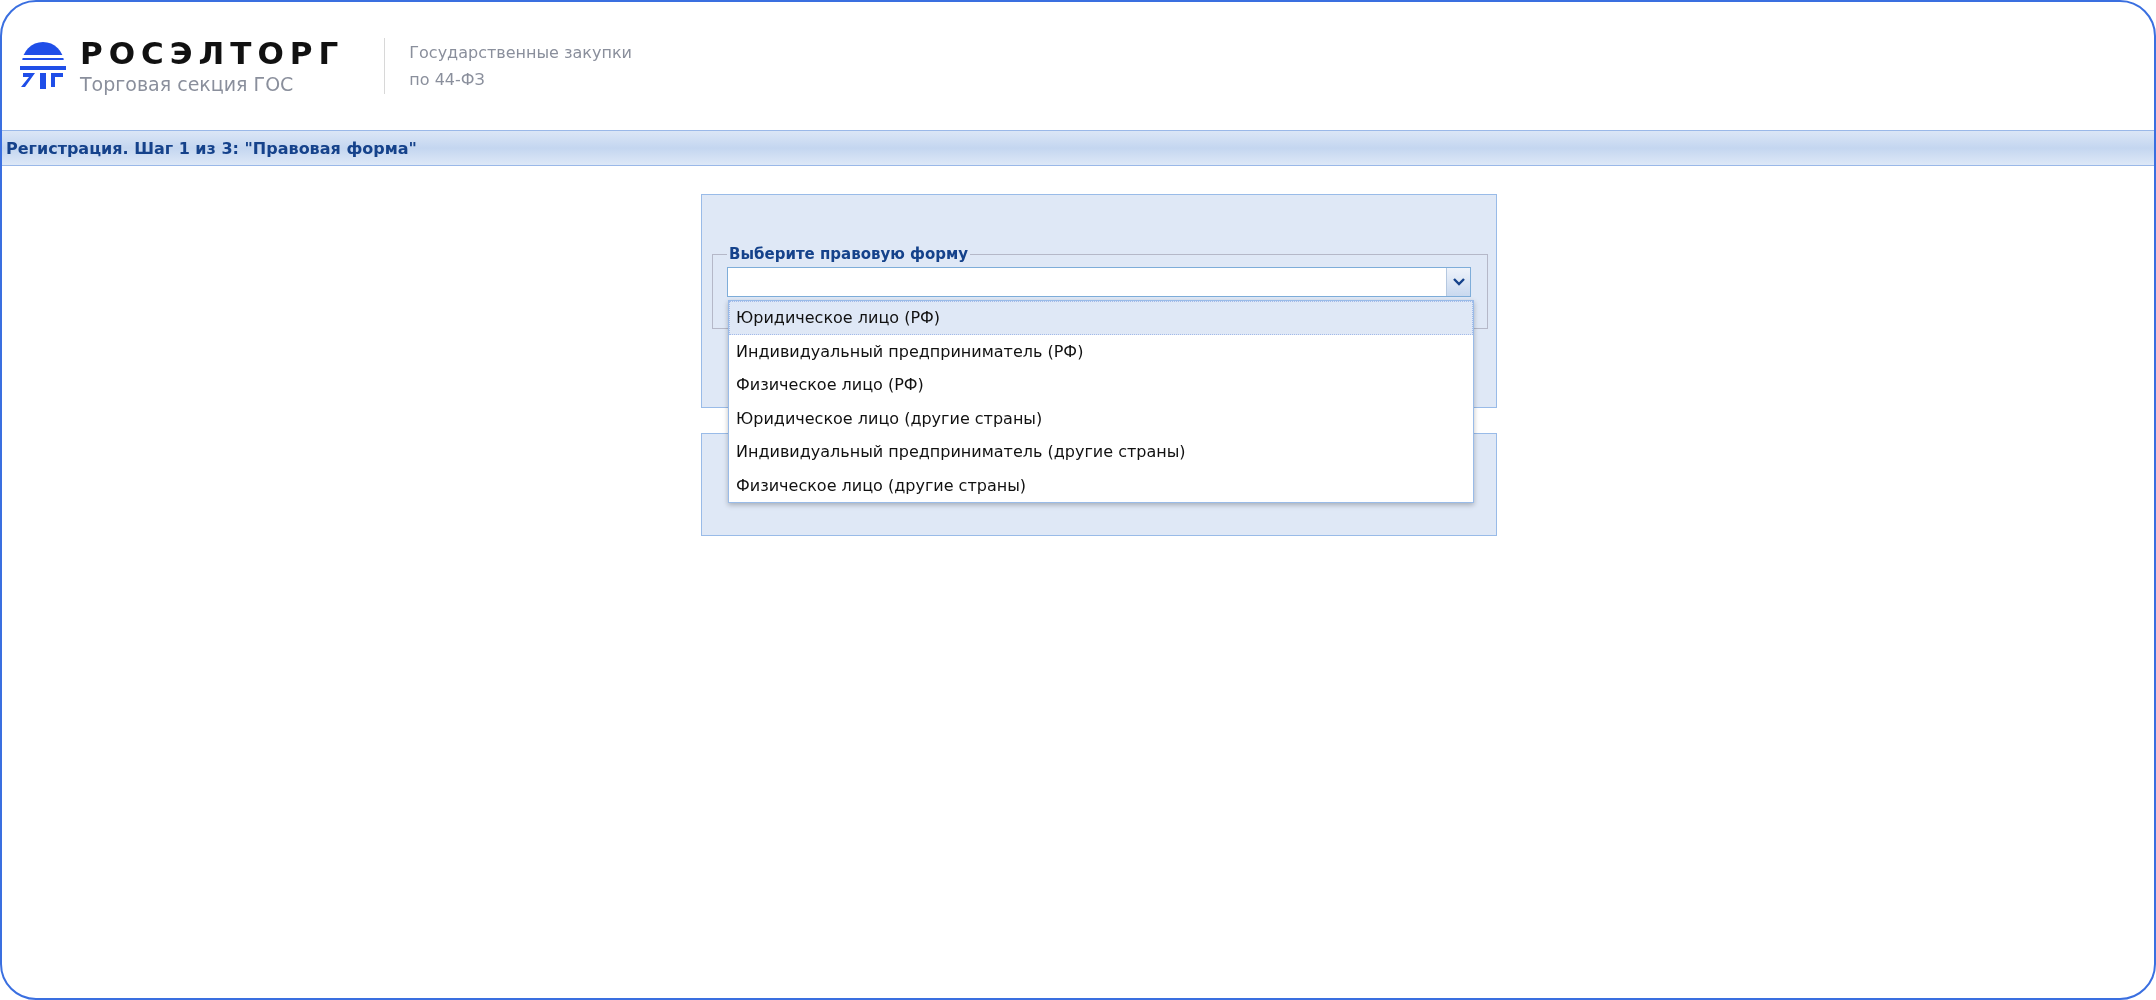 This screenshot has width=2156, height=1000. I want to click on logo-icon, so click(43, 66).